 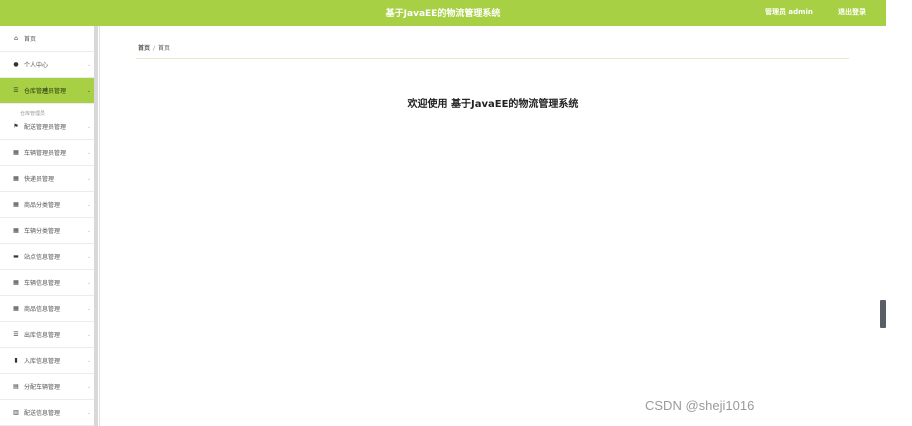 I want to click on sidebar-item-label: 车辆信息管理, so click(x=42, y=283).